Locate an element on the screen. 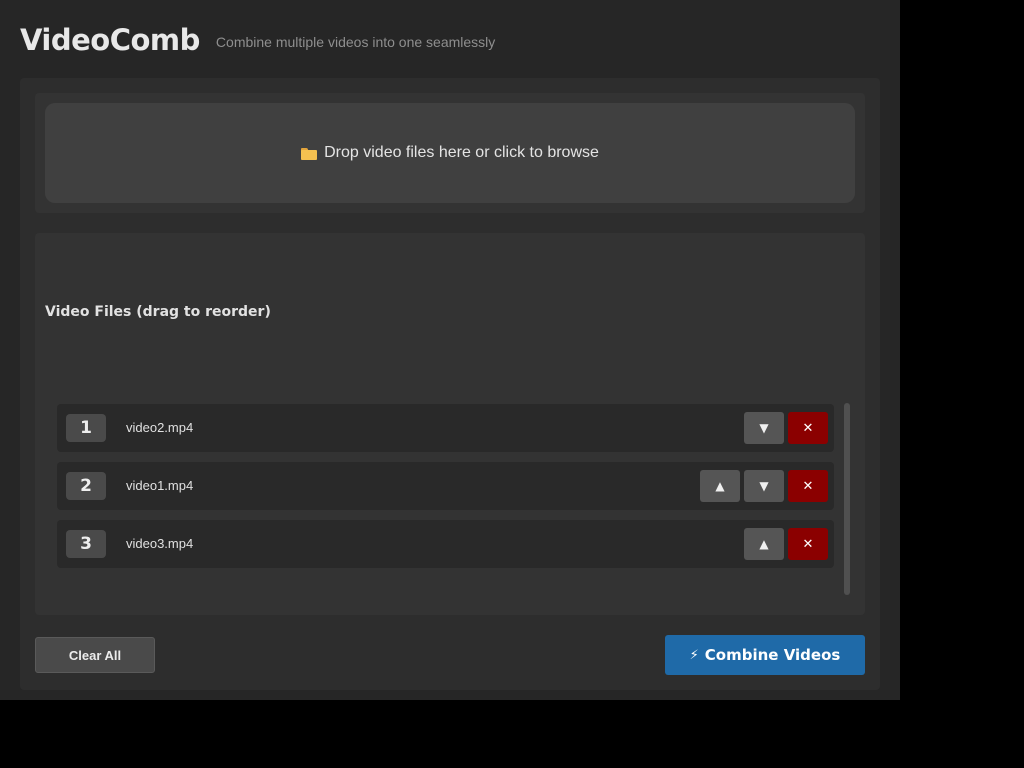  file-row: 3 video3.mp4 ▲ ✕ is located at coordinates (445, 544).